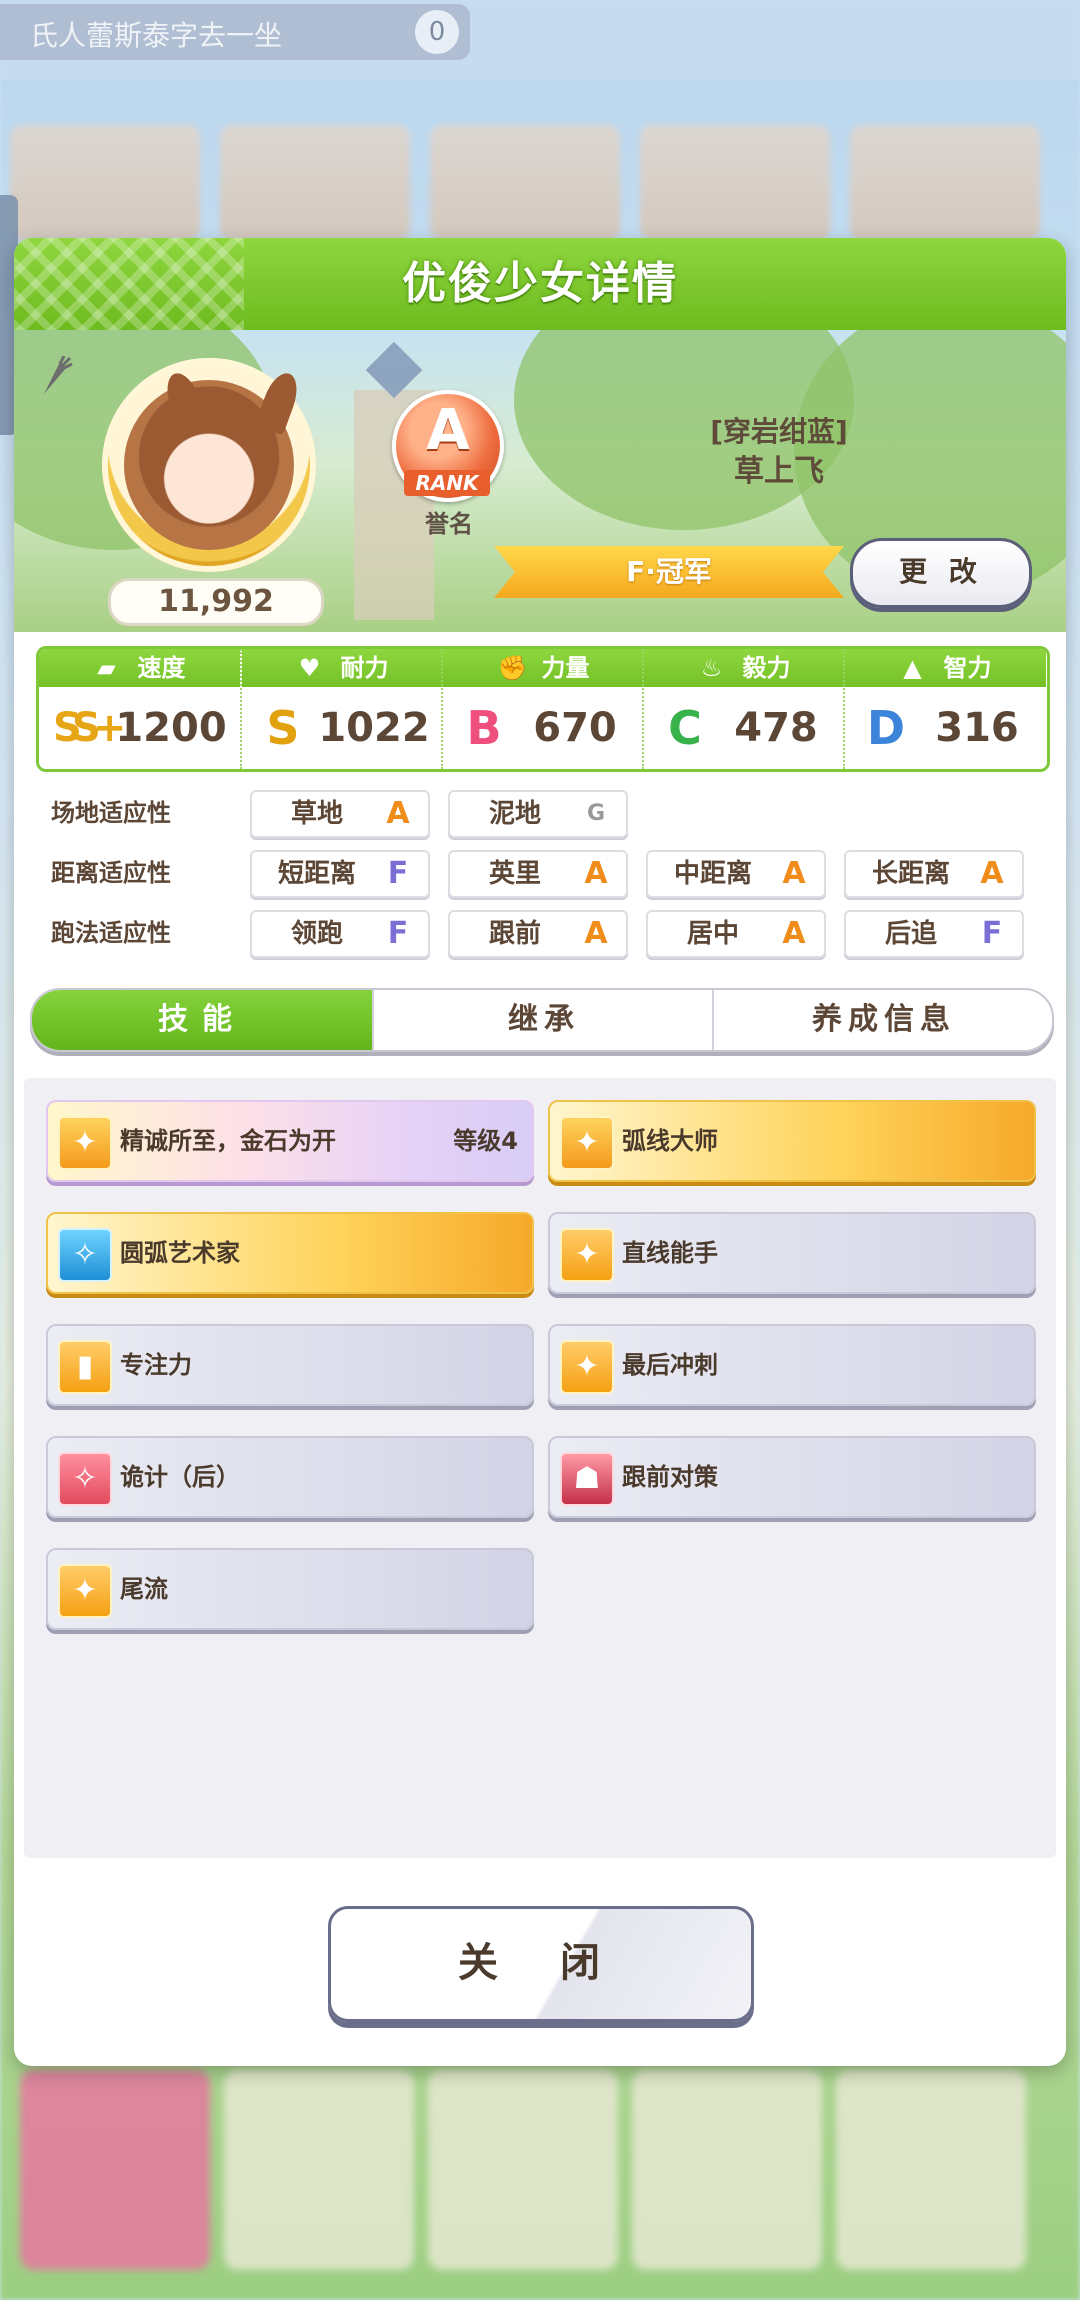 Image resolution: width=1080 pixels, height=2300 pixels. I want to click on background-top-bar-badge: 0, so click(437, 32).